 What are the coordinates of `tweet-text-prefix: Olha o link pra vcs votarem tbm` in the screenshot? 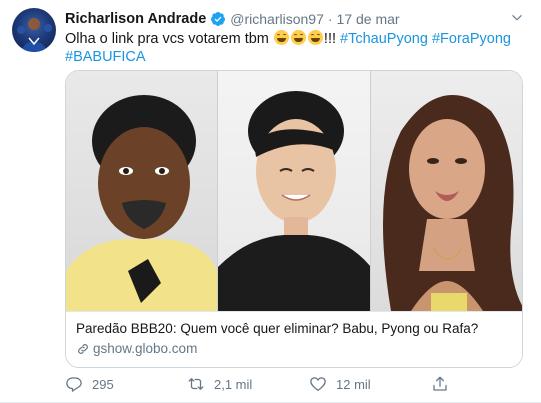 It's located at (169, 39).